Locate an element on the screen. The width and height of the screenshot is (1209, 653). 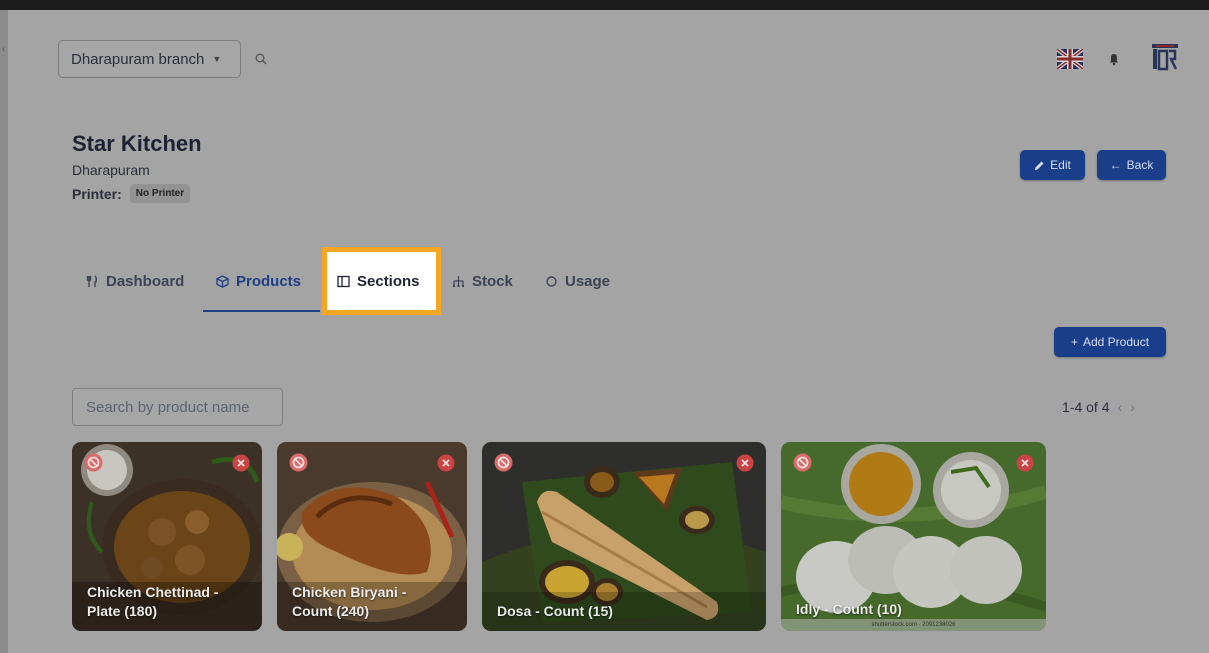
product-card: Chicken Biryani - Count (240) is located at coordinates (372, 536).